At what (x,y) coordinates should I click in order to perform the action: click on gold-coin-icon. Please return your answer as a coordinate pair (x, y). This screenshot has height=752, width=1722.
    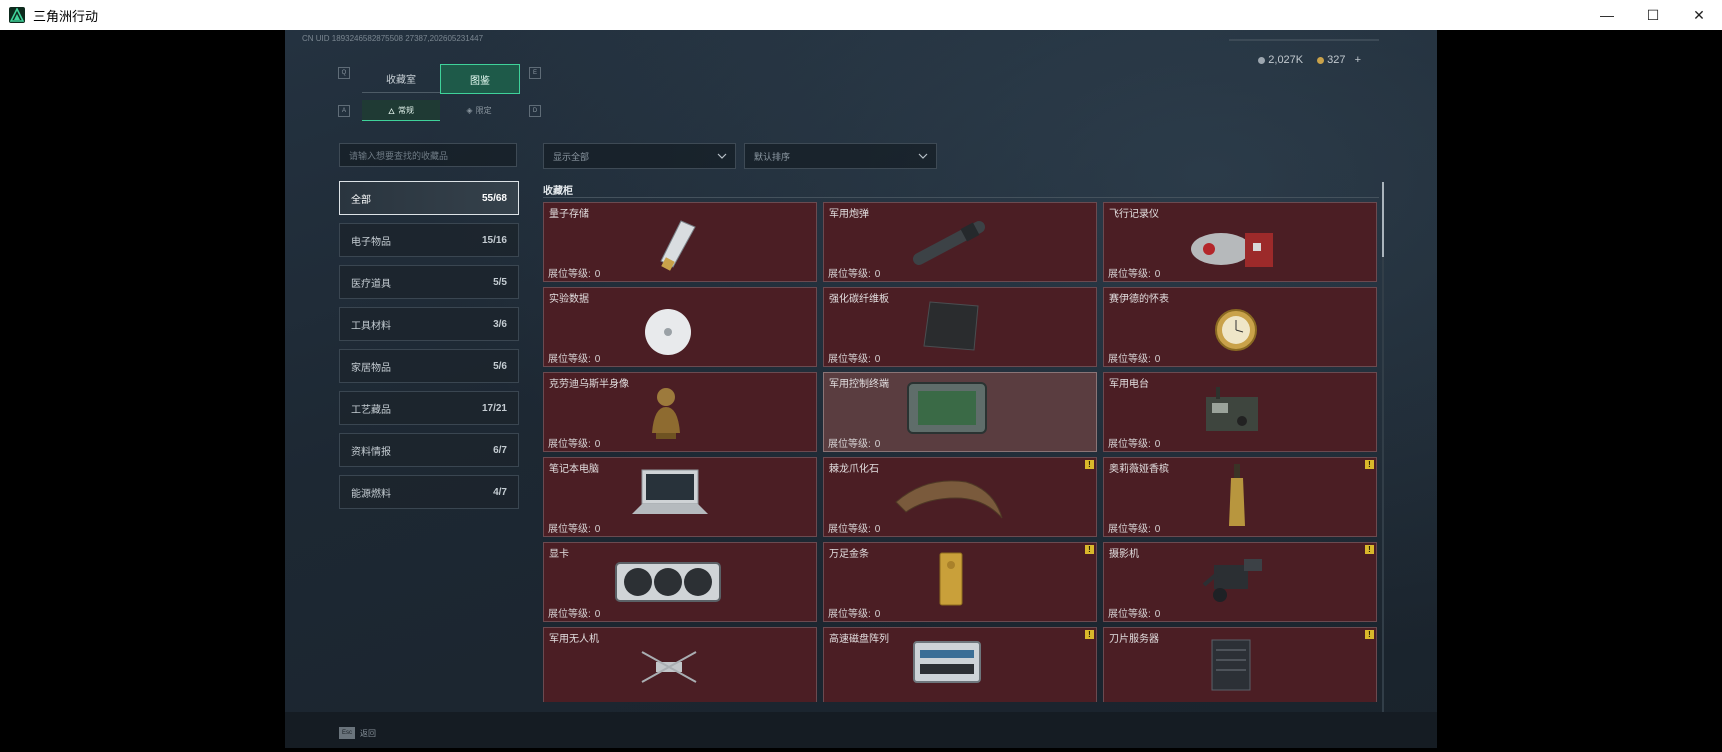
    Looking at the image, I should click on (1321, 60).